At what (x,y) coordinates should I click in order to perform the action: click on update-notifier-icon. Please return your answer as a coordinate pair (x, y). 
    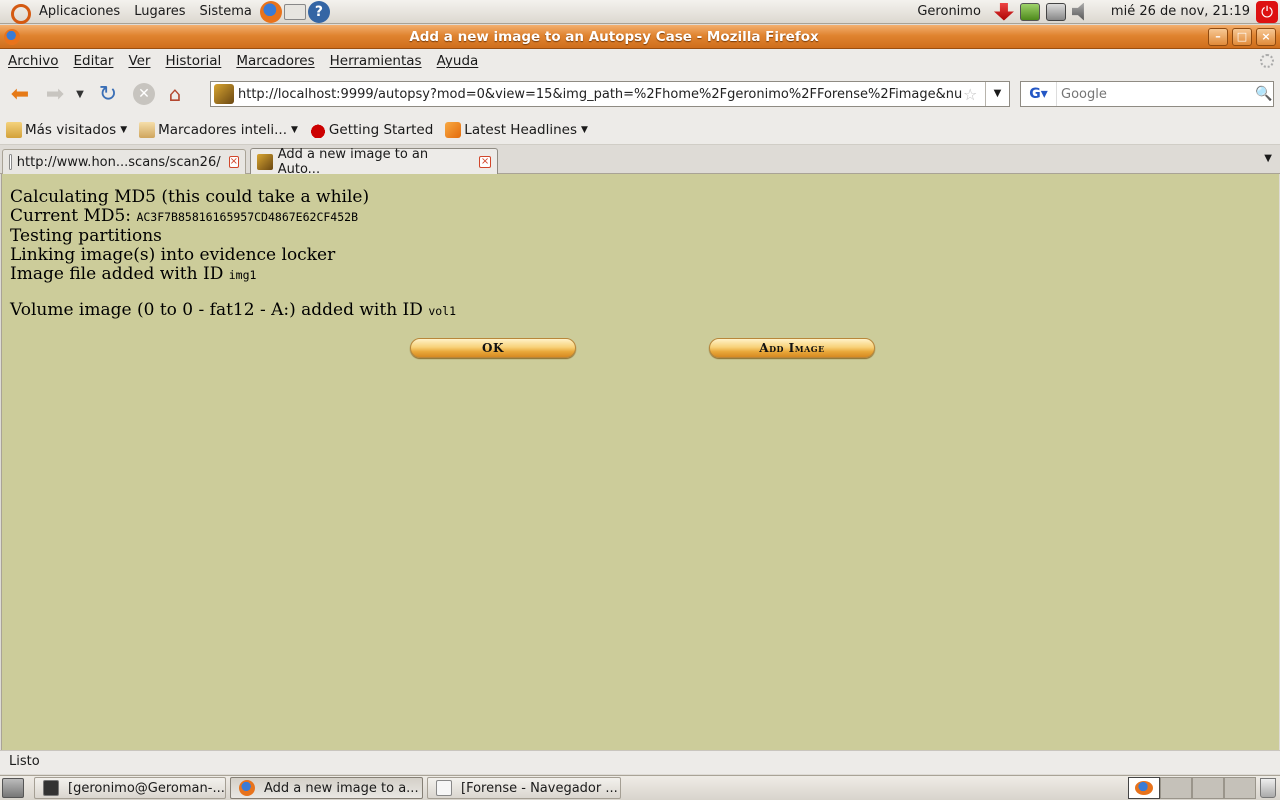
    Looking at the image, I should click on (1003, 11).